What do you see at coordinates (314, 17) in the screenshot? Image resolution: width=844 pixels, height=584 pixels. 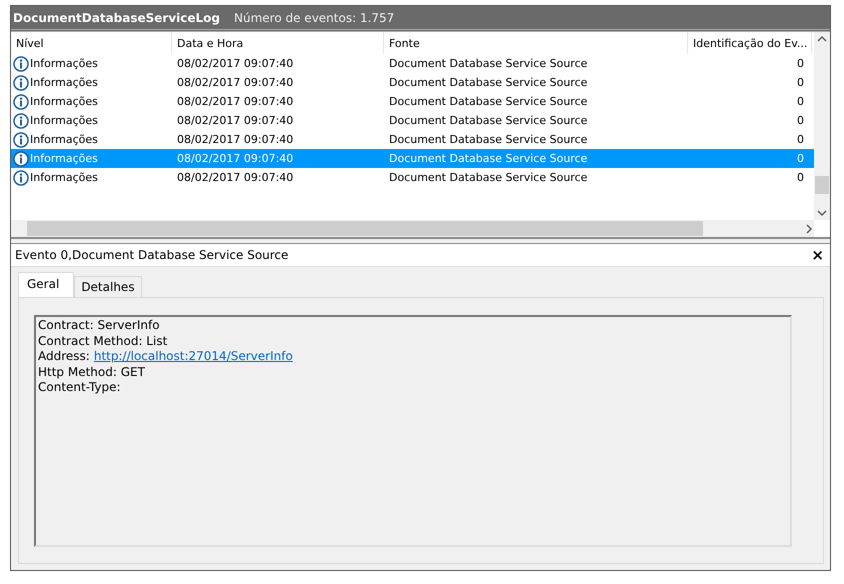 I see `event-count: Número de eventos: 1.757` at bounding box center [314, 17].